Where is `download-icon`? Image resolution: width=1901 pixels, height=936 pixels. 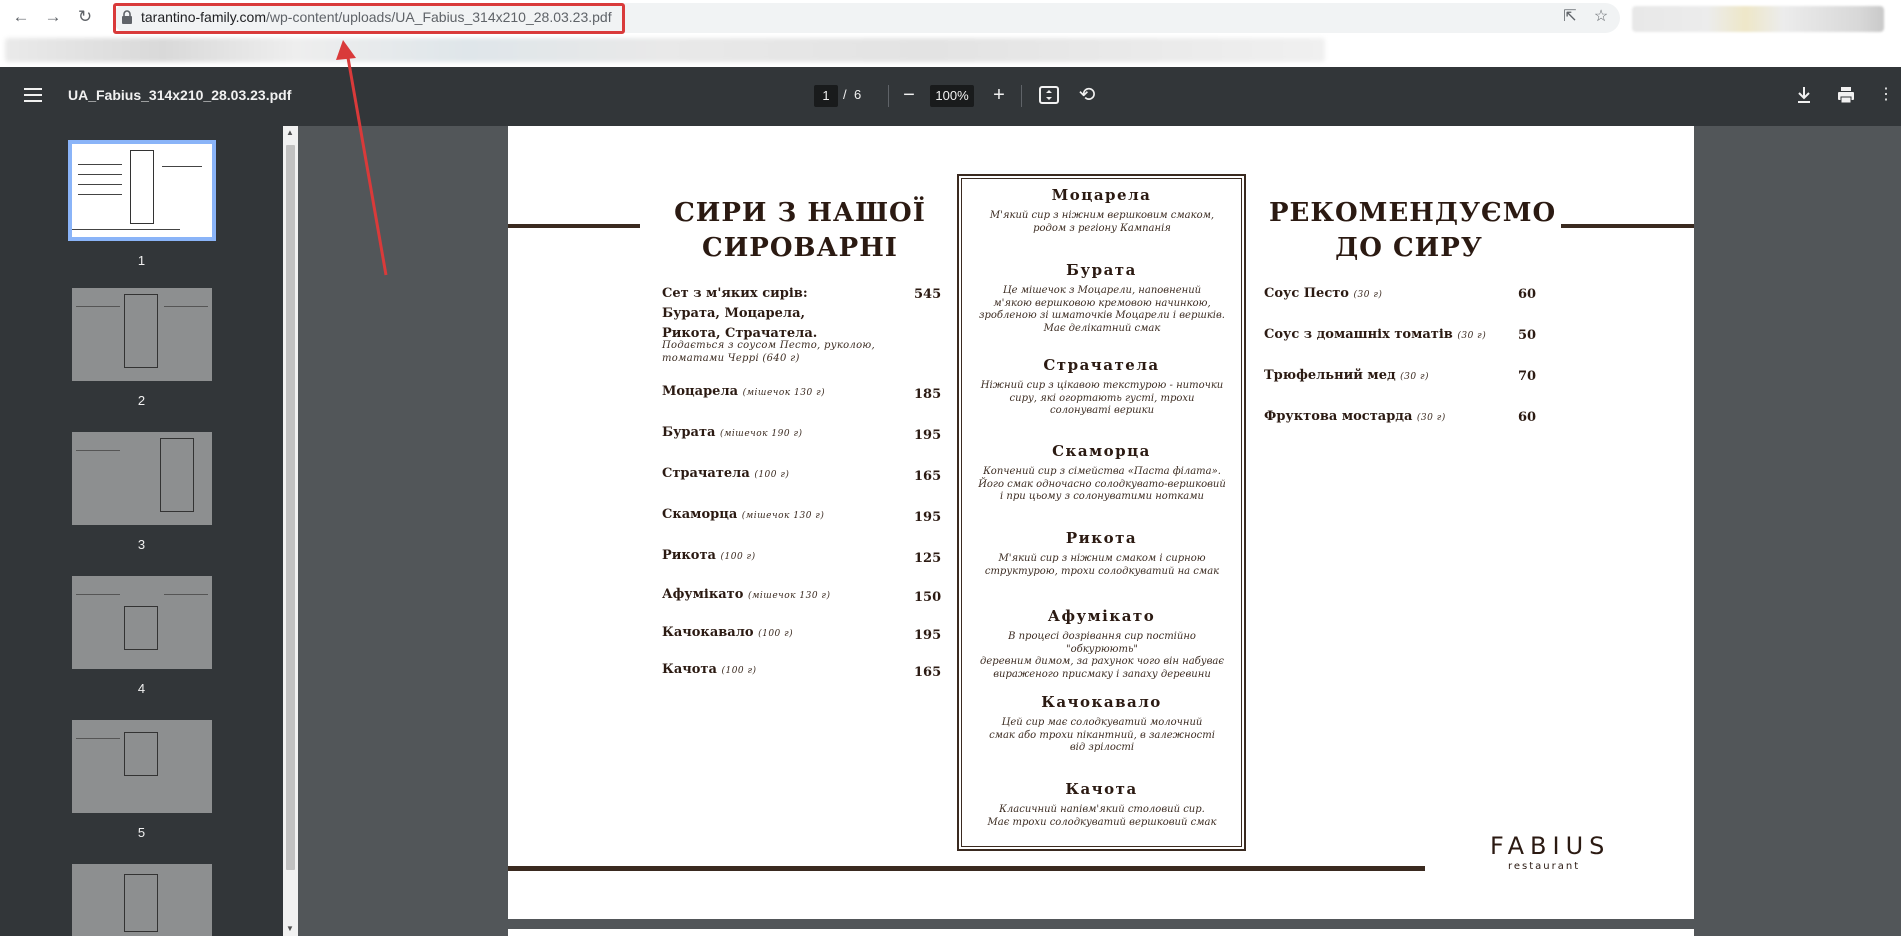
download-icon is located at coordinates (1804, 95).